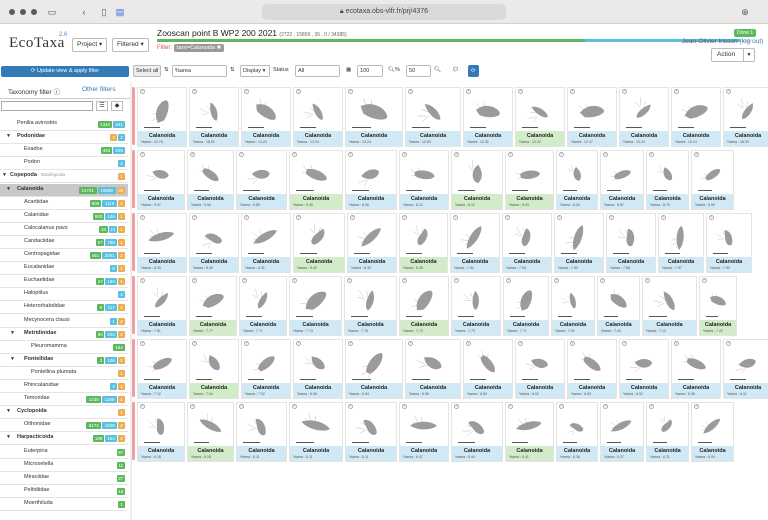 This screenshot has width=768, height=520. I want to click on taxonomy-name: Oithonidae, so click(37, 424).